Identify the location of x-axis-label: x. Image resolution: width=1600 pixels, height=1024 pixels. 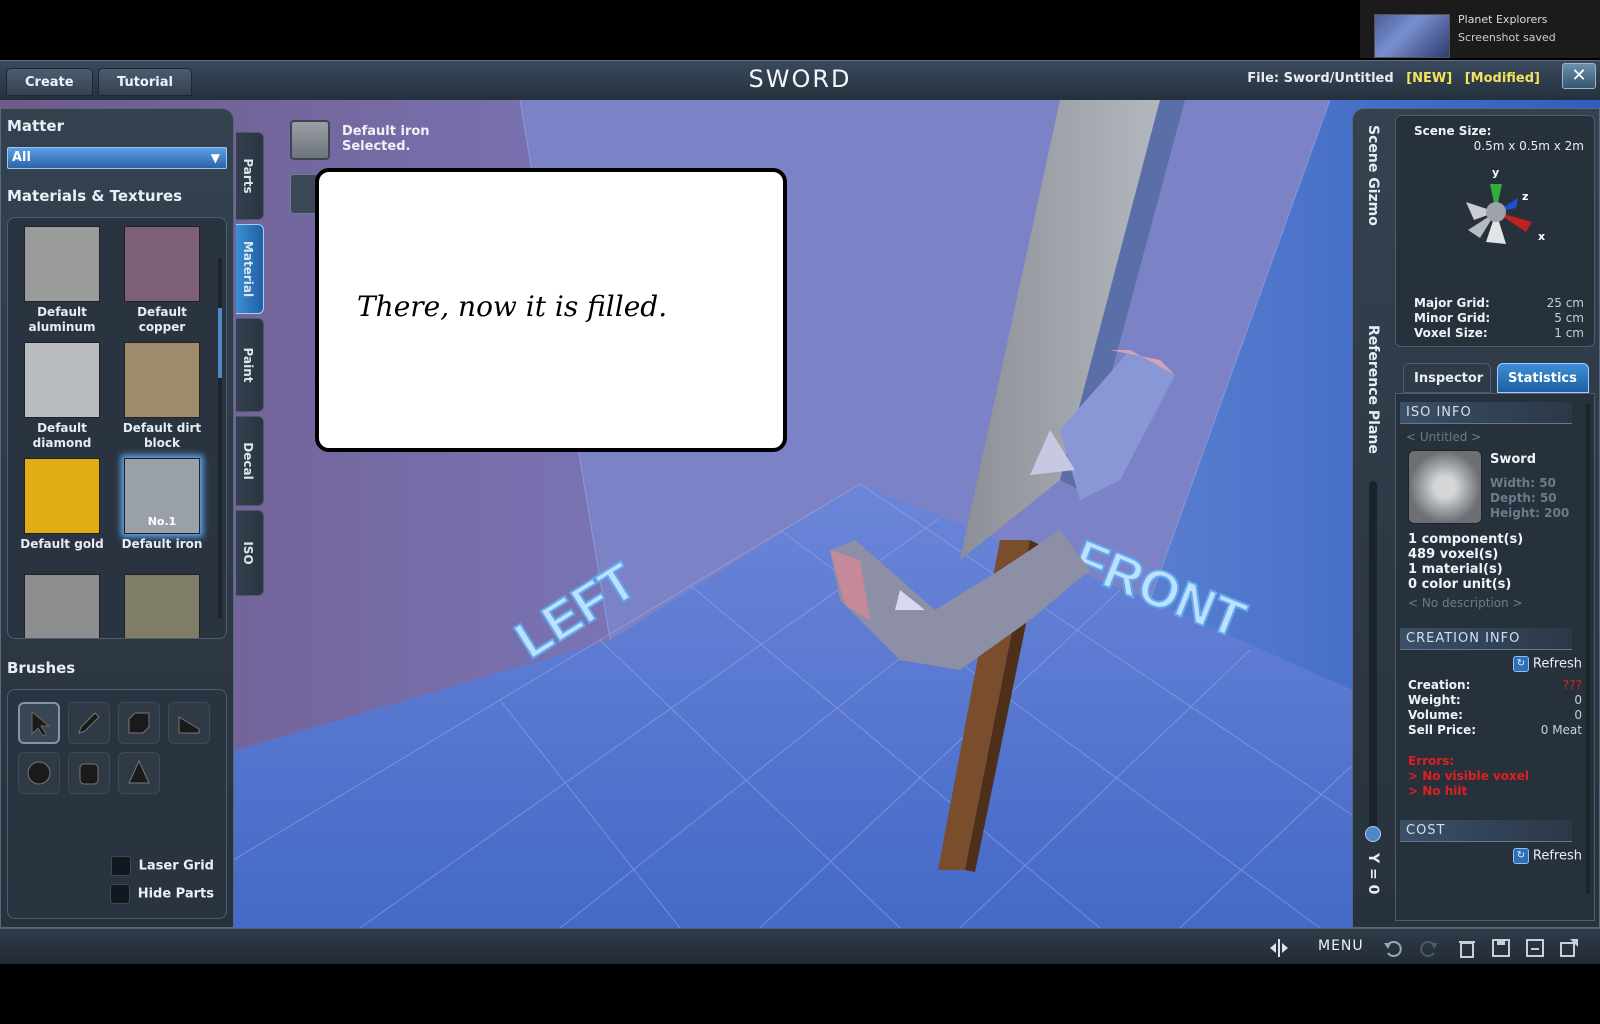
(1541, 236).